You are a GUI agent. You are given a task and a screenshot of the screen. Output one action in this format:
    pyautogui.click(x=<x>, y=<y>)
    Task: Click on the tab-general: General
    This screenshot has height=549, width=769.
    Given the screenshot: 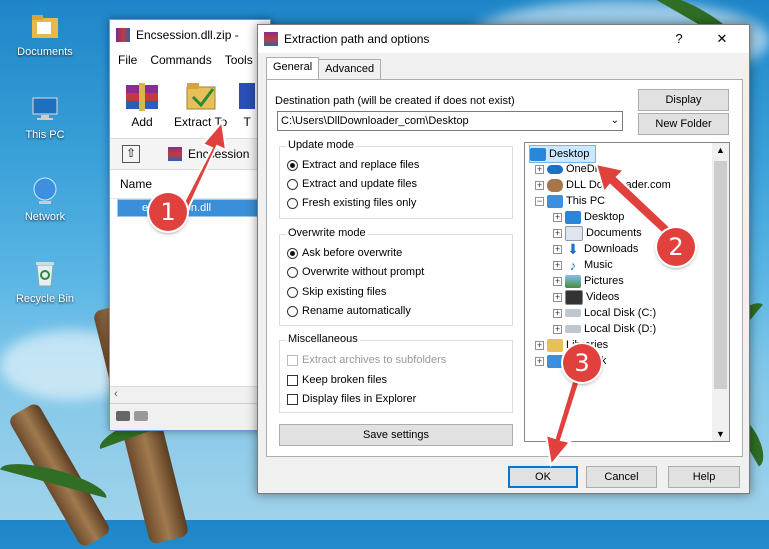 What is the action you would take?
    pyautogui.click(x=293, y=68)
    